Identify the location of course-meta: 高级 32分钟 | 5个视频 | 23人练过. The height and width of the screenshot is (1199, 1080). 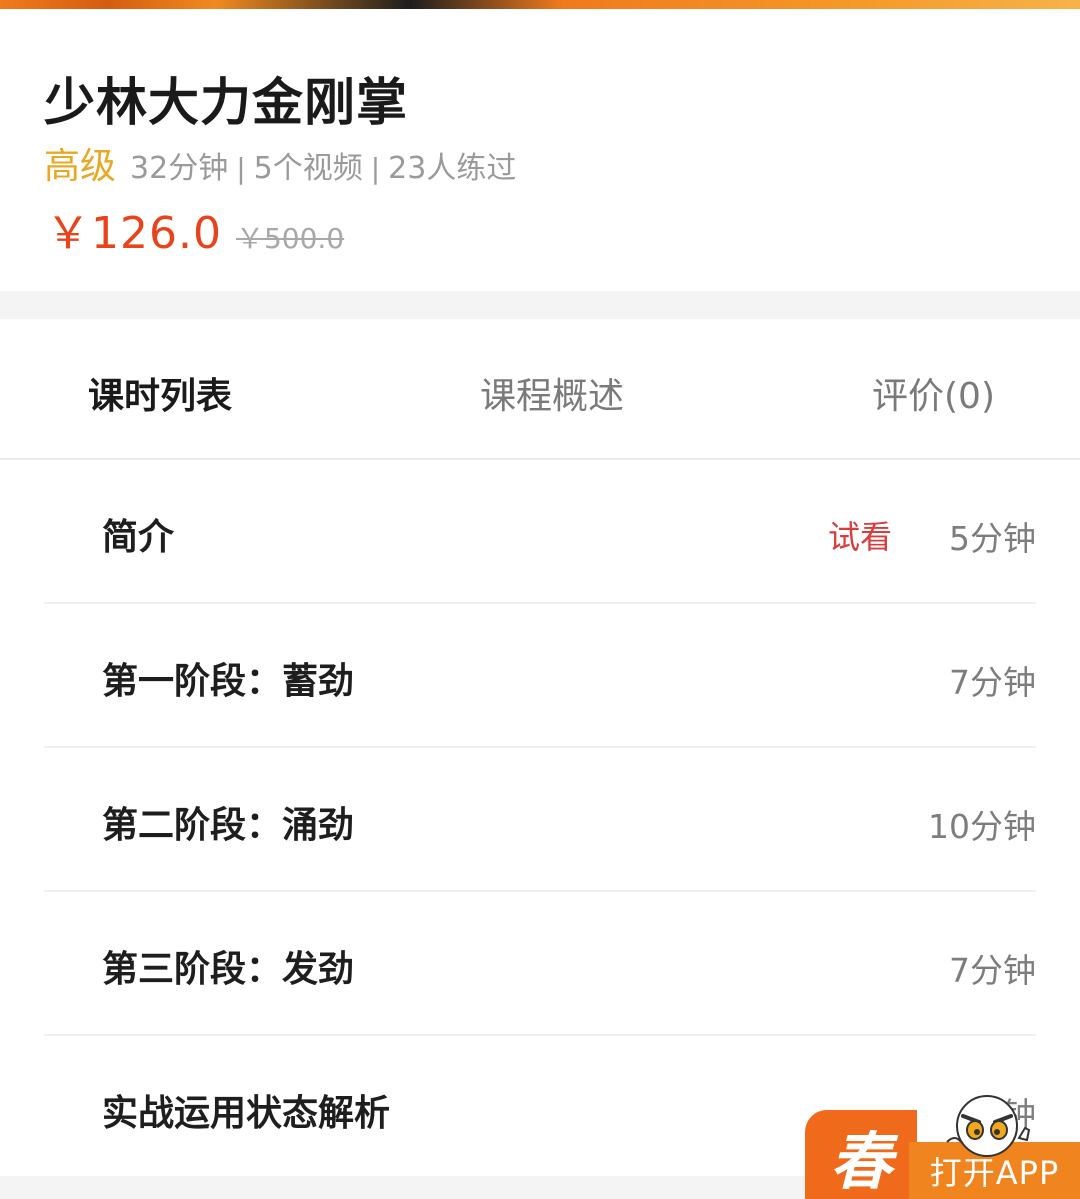
(280, 162).